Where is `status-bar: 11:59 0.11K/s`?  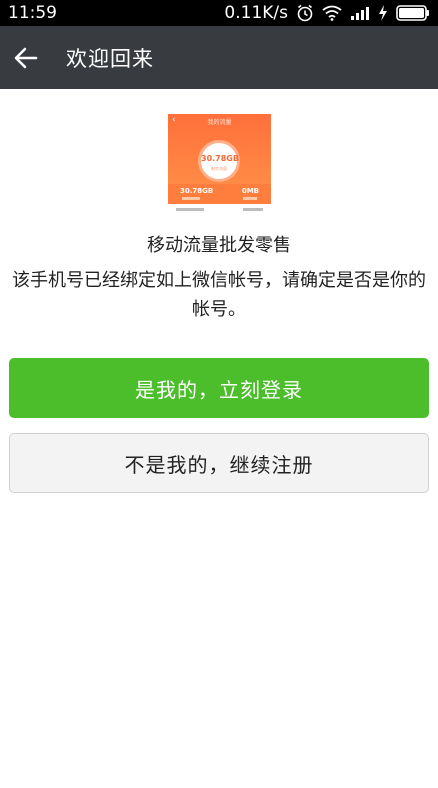 status-bar: 11:59 0.11K/s is located at coordinates (219, 13).